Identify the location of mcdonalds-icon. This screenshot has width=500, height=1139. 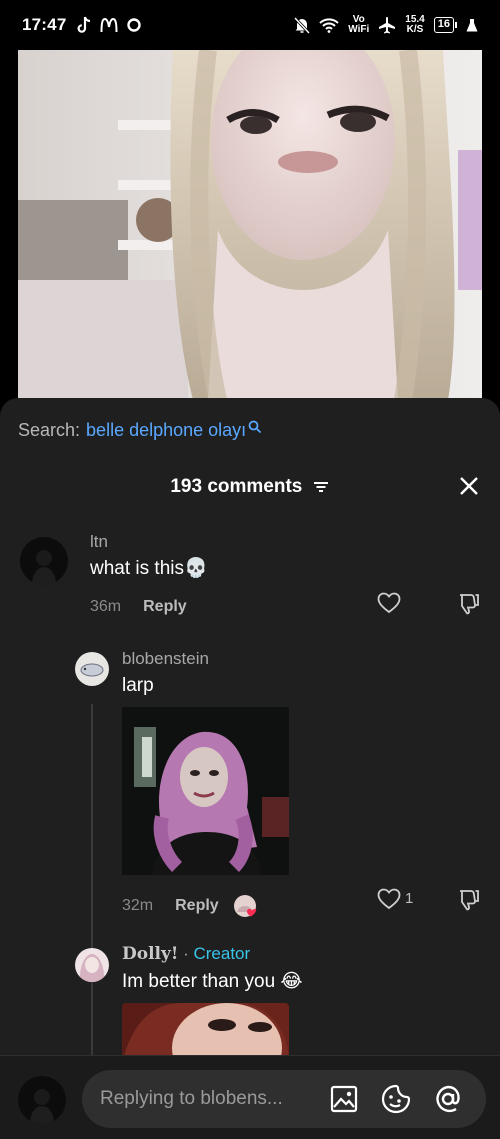
(109, 25).